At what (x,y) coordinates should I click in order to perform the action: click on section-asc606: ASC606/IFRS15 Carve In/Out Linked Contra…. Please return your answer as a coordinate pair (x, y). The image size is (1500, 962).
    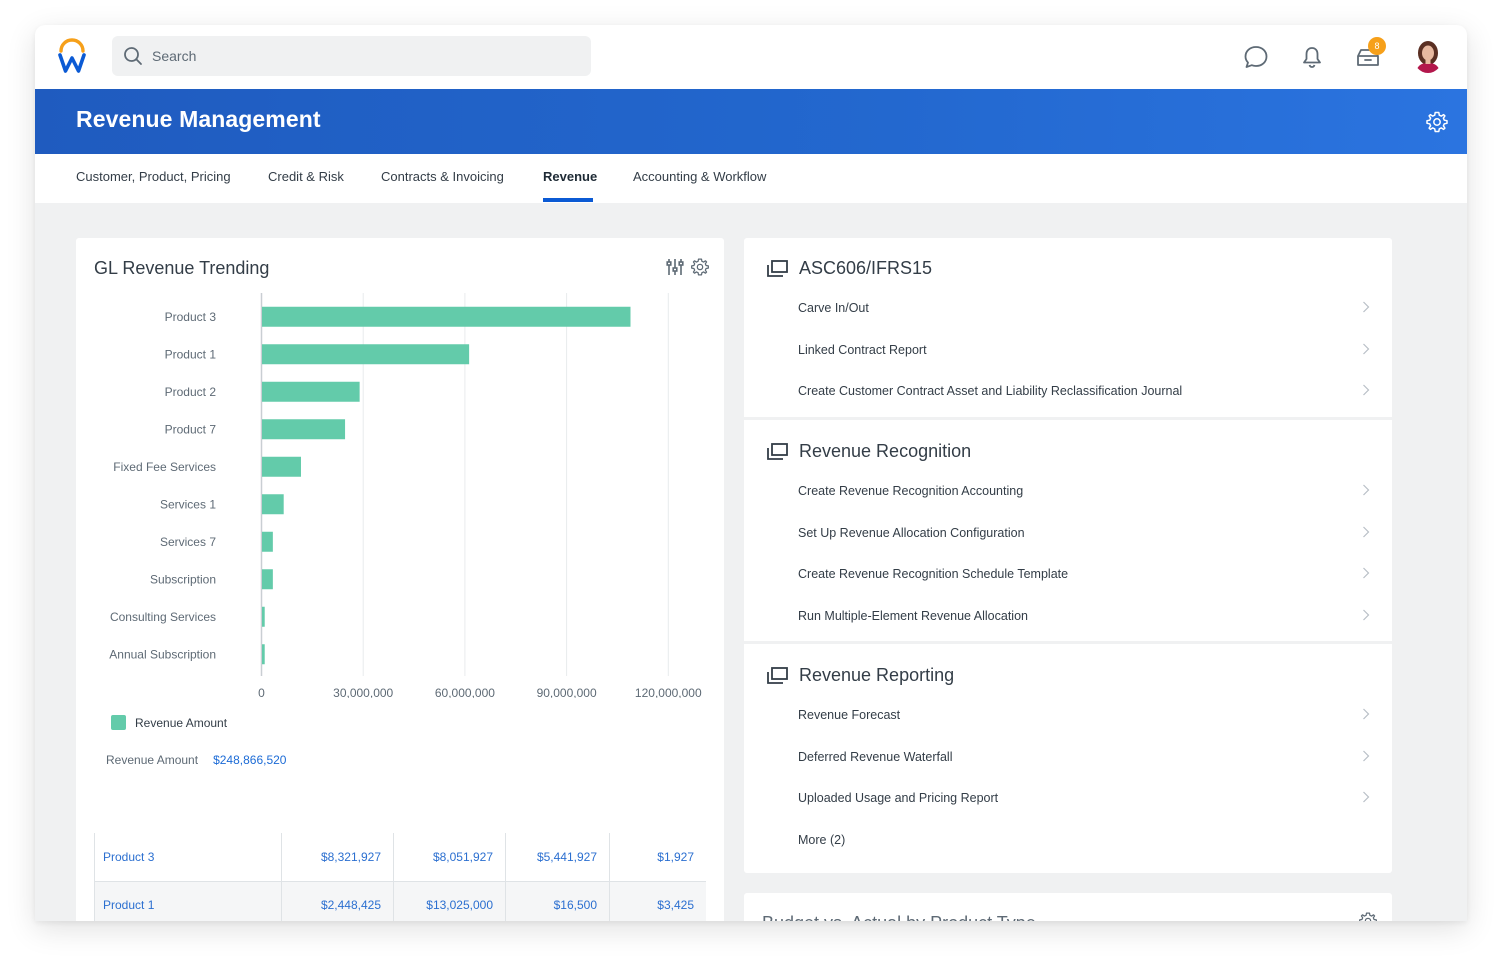
    Looking at the image, I should click on (1068, 328).